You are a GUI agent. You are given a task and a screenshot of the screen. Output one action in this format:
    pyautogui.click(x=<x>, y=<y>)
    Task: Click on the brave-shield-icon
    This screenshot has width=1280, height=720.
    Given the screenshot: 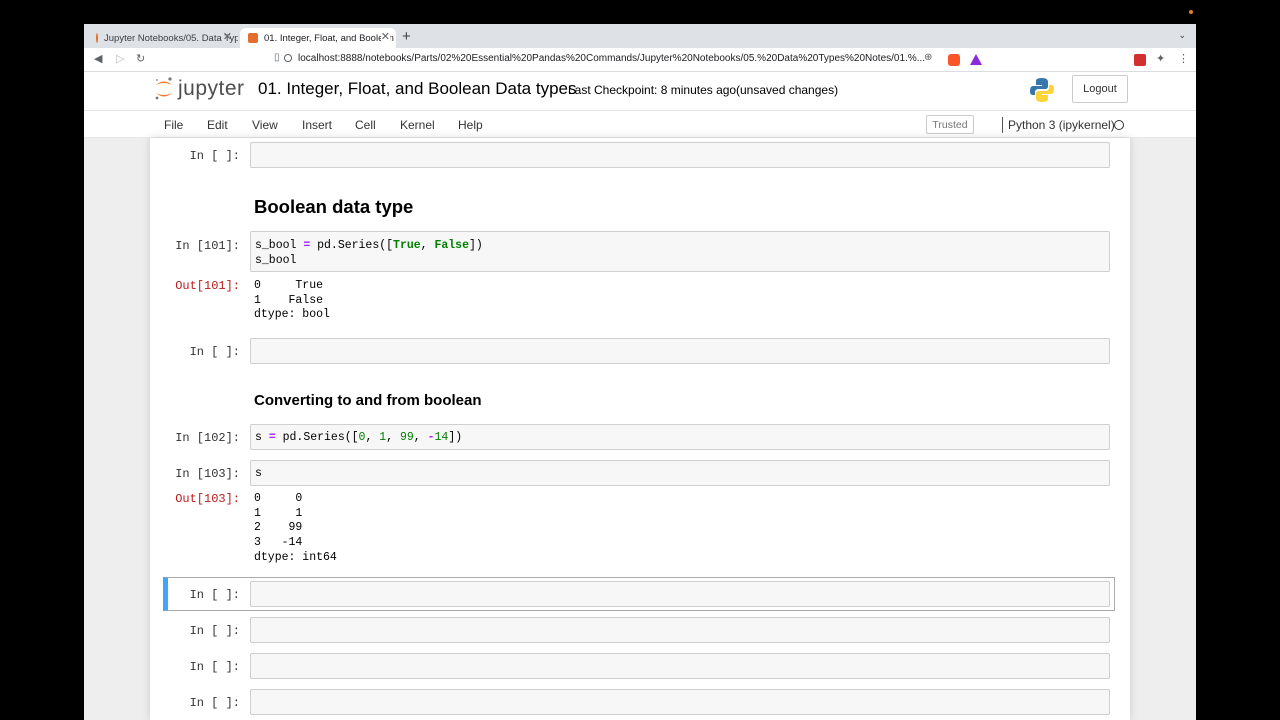 What is the action you would take?
    pyautogui.click(x=954, y=60)
    